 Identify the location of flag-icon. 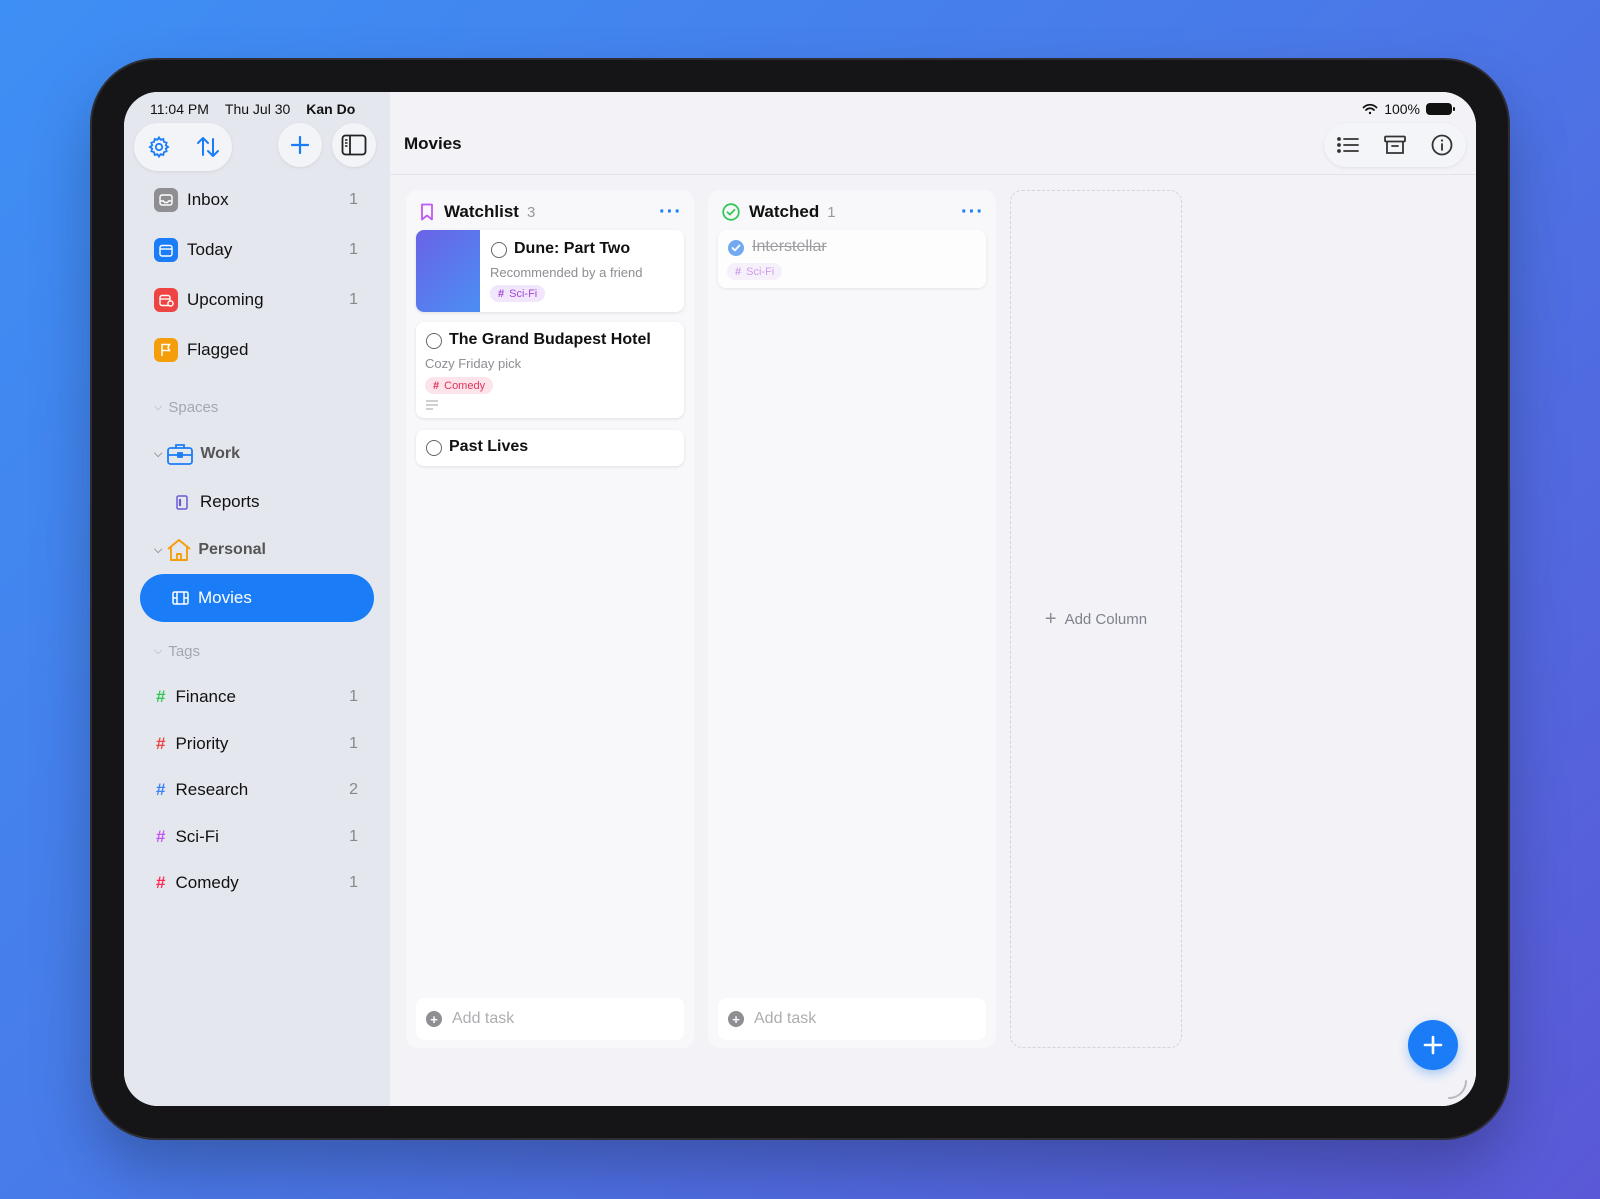
(166, 350).